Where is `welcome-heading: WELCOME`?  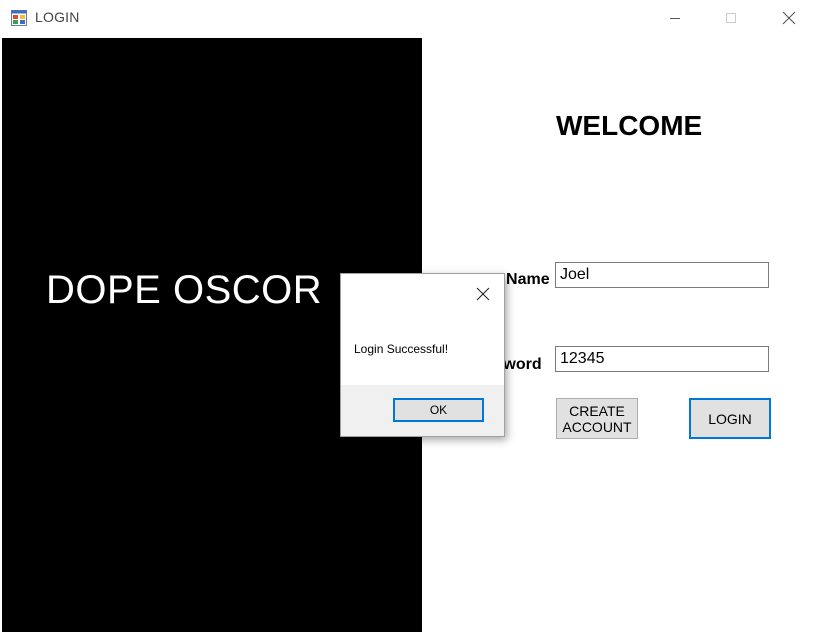
welcome-heading: WELCOME is located at coordinates (629, 125).